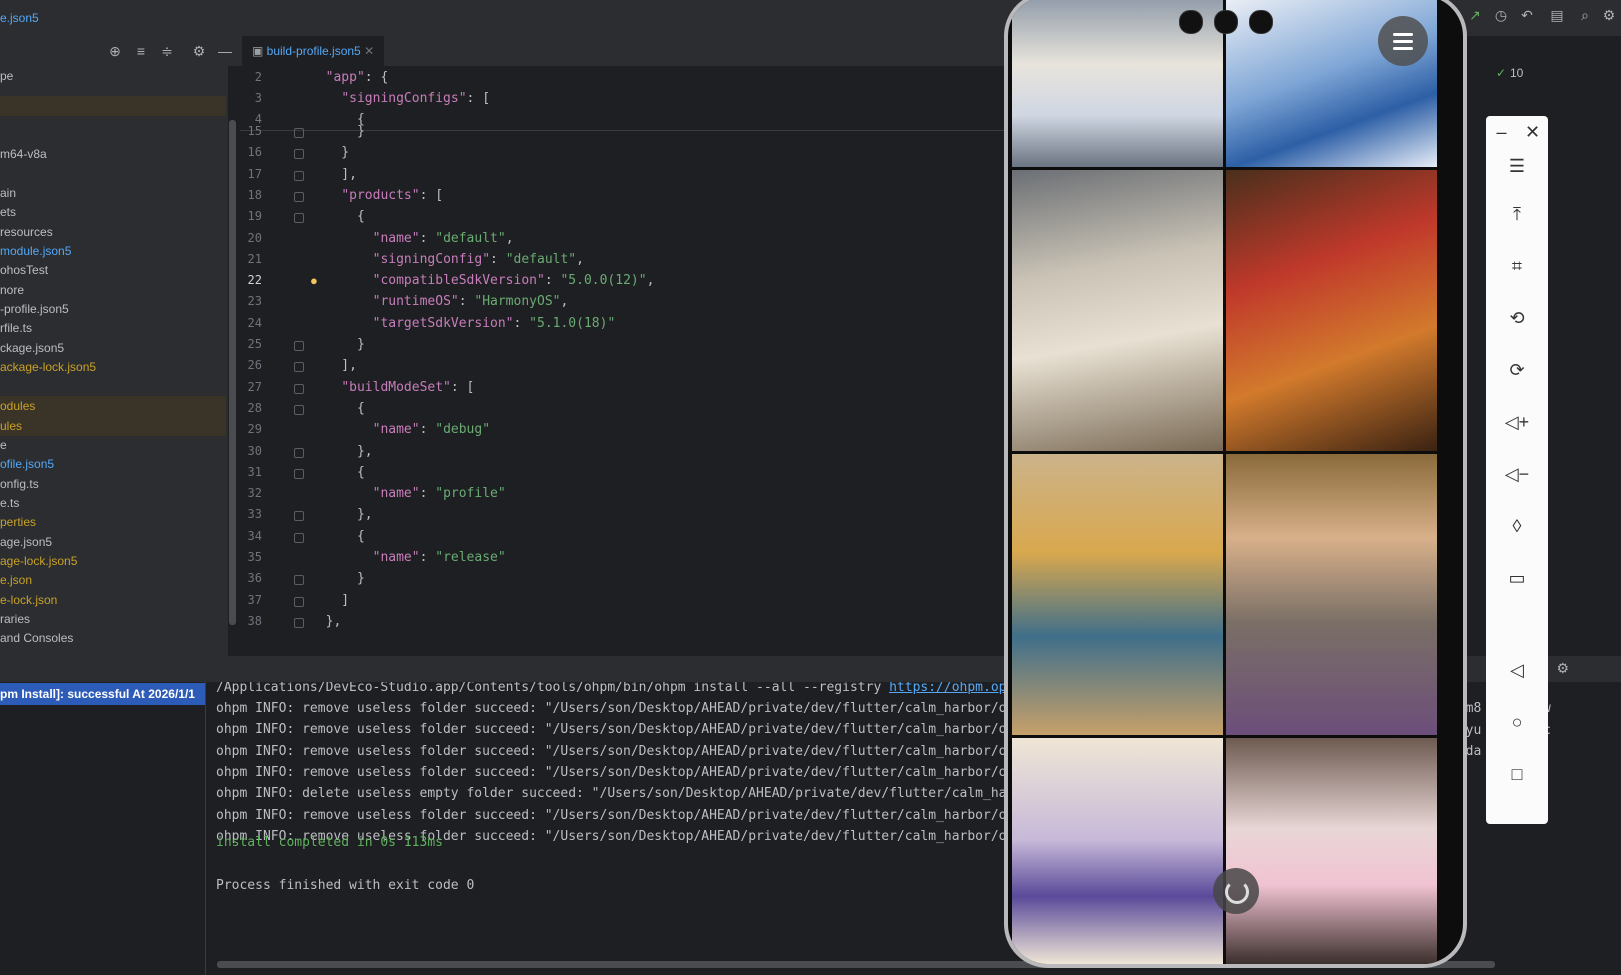 Image resolution: width=1621 pixels, height=975 pixels. Describe the element at coordinates (1501, 132) in the screenshot. I see `minimize-icon: –` at that location.